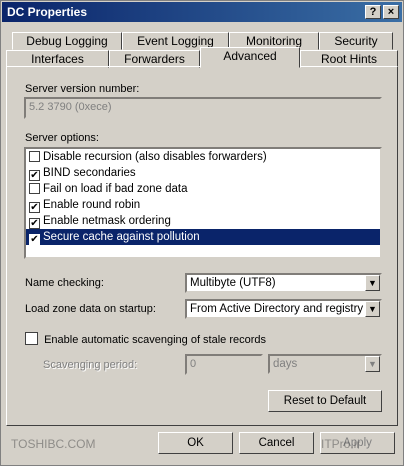 The width and height of the screenshot is (404, 466). Describe the element at coordinates (277, 309) in the screenshot. I see `load-zone-value: From Active Directory and registry` at that location.